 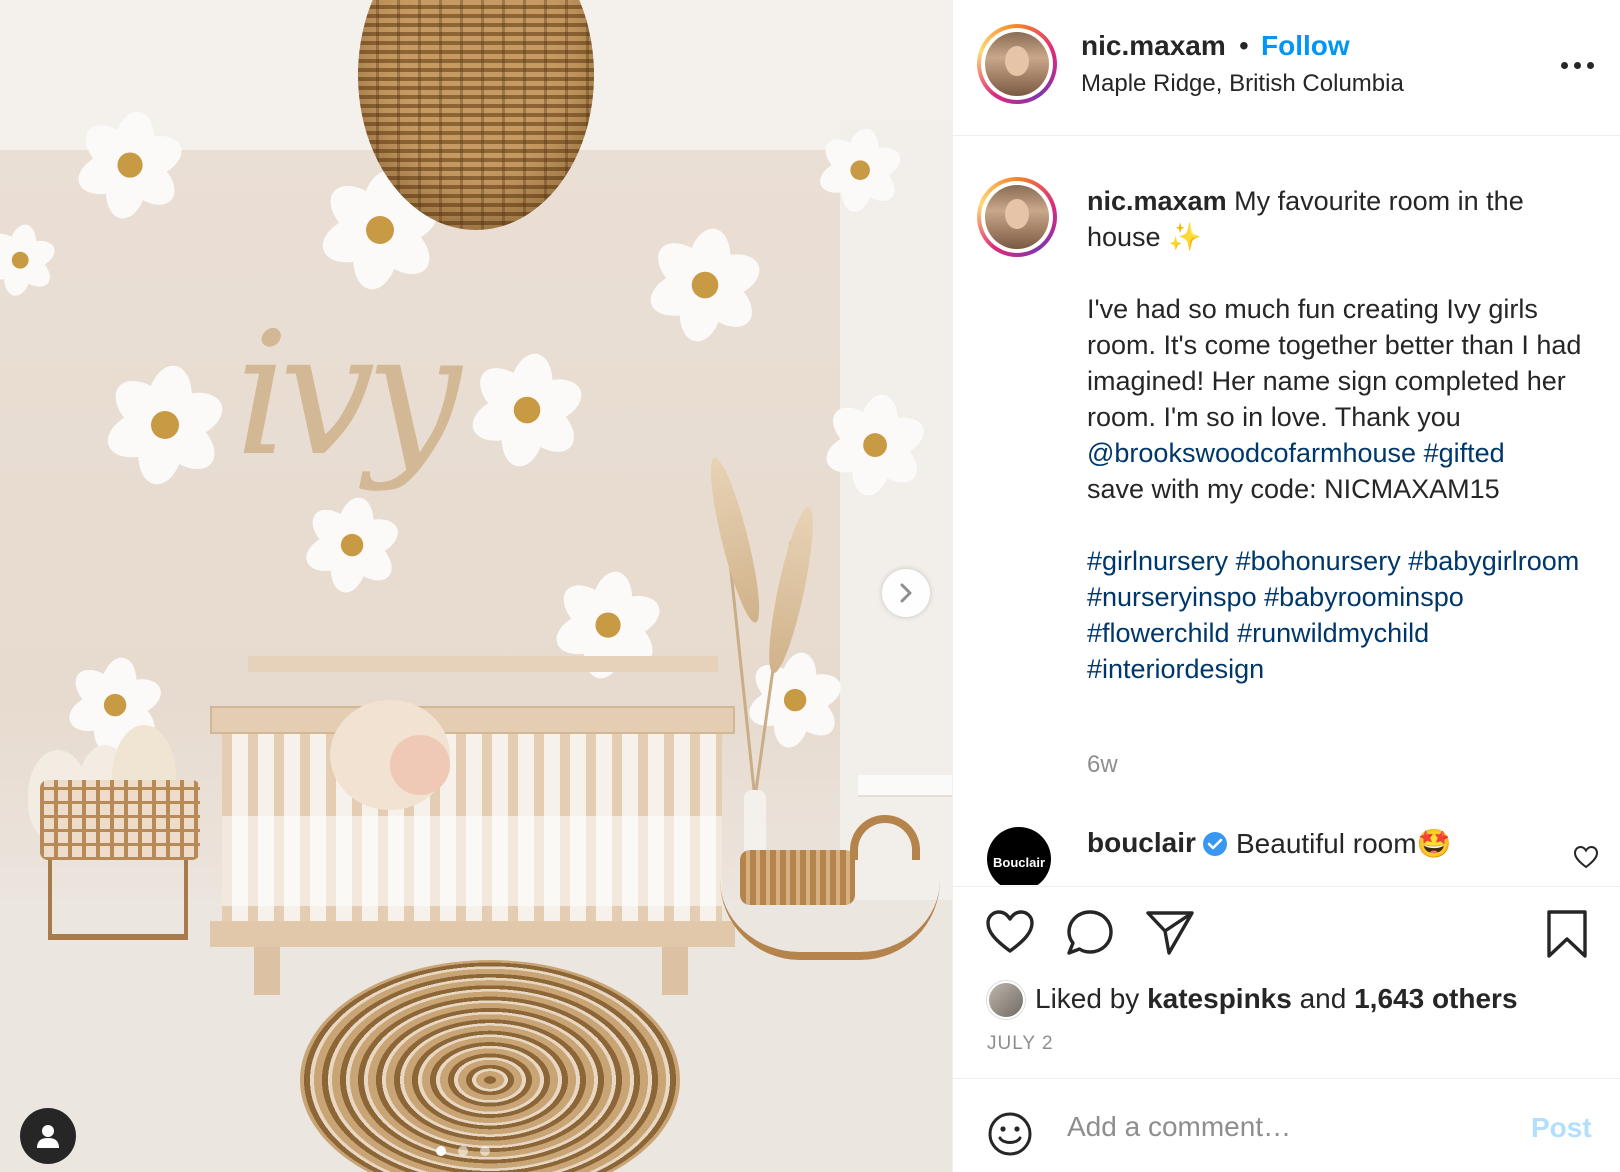 What do you see at coordinates (118, 900) in the screenshot?
I see `rattan-cart-frame` at bounding box center [118, 900].